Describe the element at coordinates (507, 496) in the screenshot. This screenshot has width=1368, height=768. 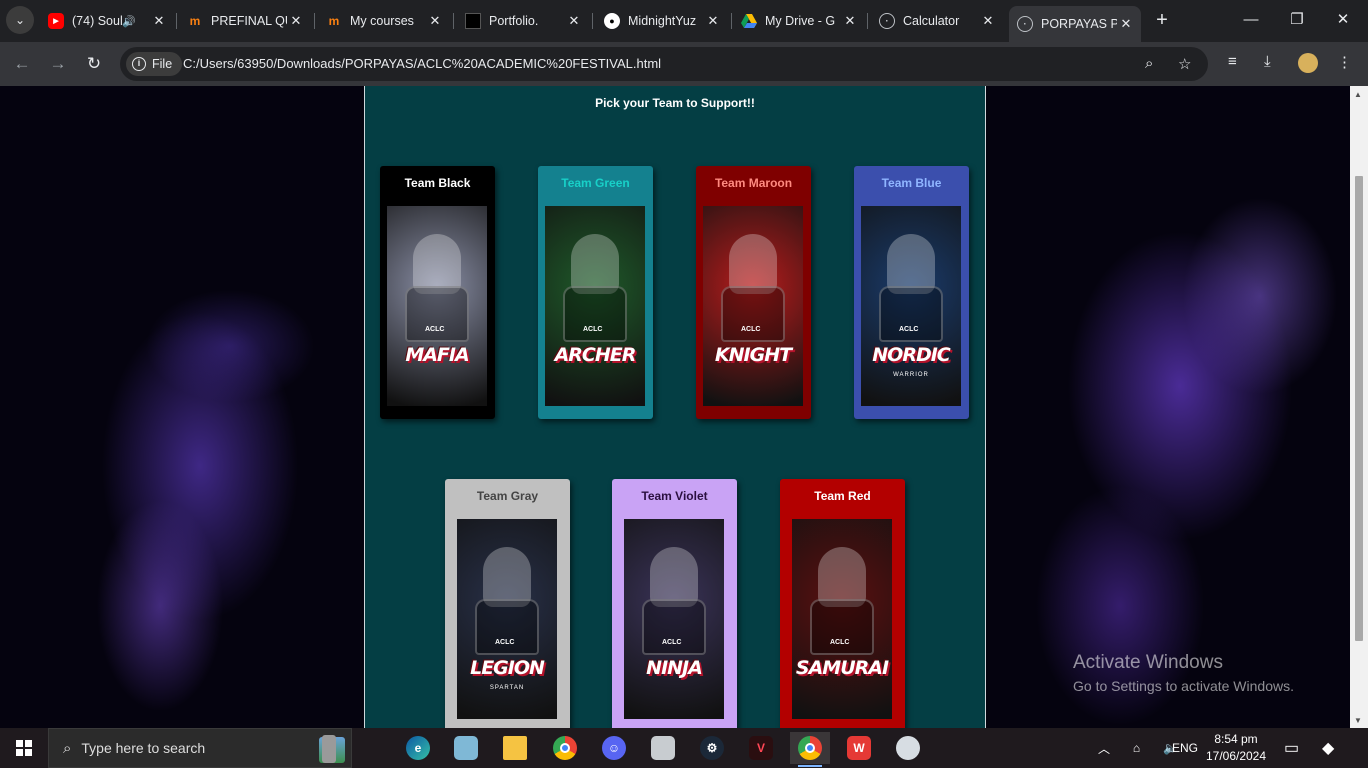
I see `team-card-title: Team Gray` at that location.